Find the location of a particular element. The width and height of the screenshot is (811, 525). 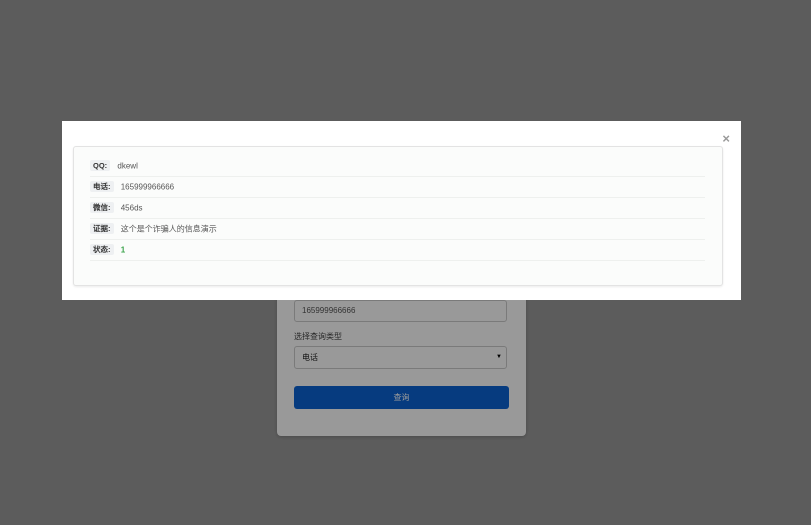

info-row-wechat: 微信: 456ds is located at coordinates (397, 208).